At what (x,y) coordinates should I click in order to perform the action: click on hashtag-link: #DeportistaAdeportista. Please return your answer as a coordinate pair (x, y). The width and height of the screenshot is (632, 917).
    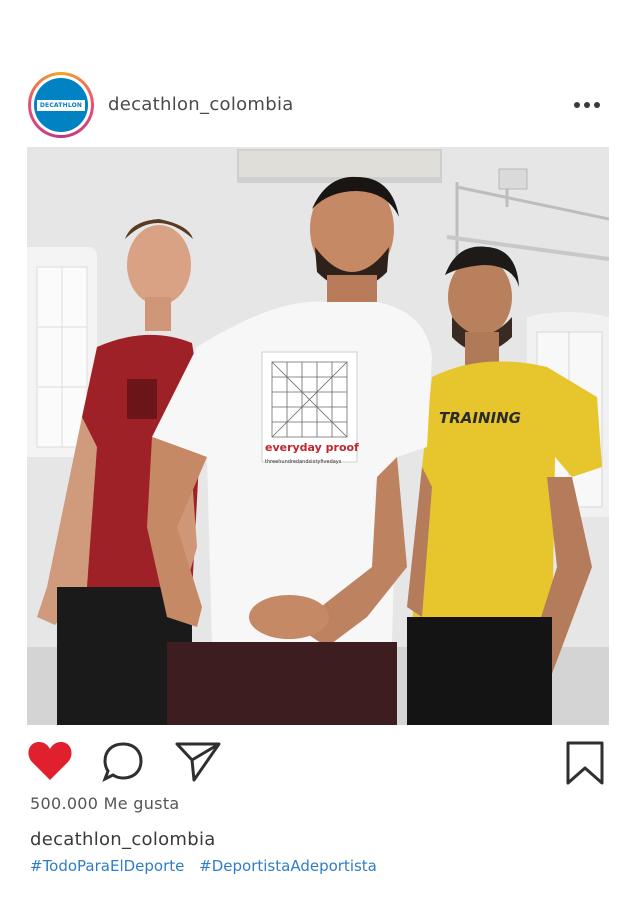
    Looking at the image, I should click on (288, 866).